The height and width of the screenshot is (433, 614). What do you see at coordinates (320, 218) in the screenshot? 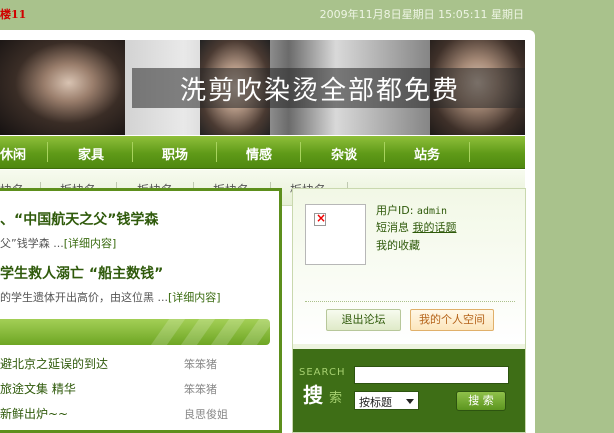
I see `broken-image-icon` at bounding box center [320, 218].